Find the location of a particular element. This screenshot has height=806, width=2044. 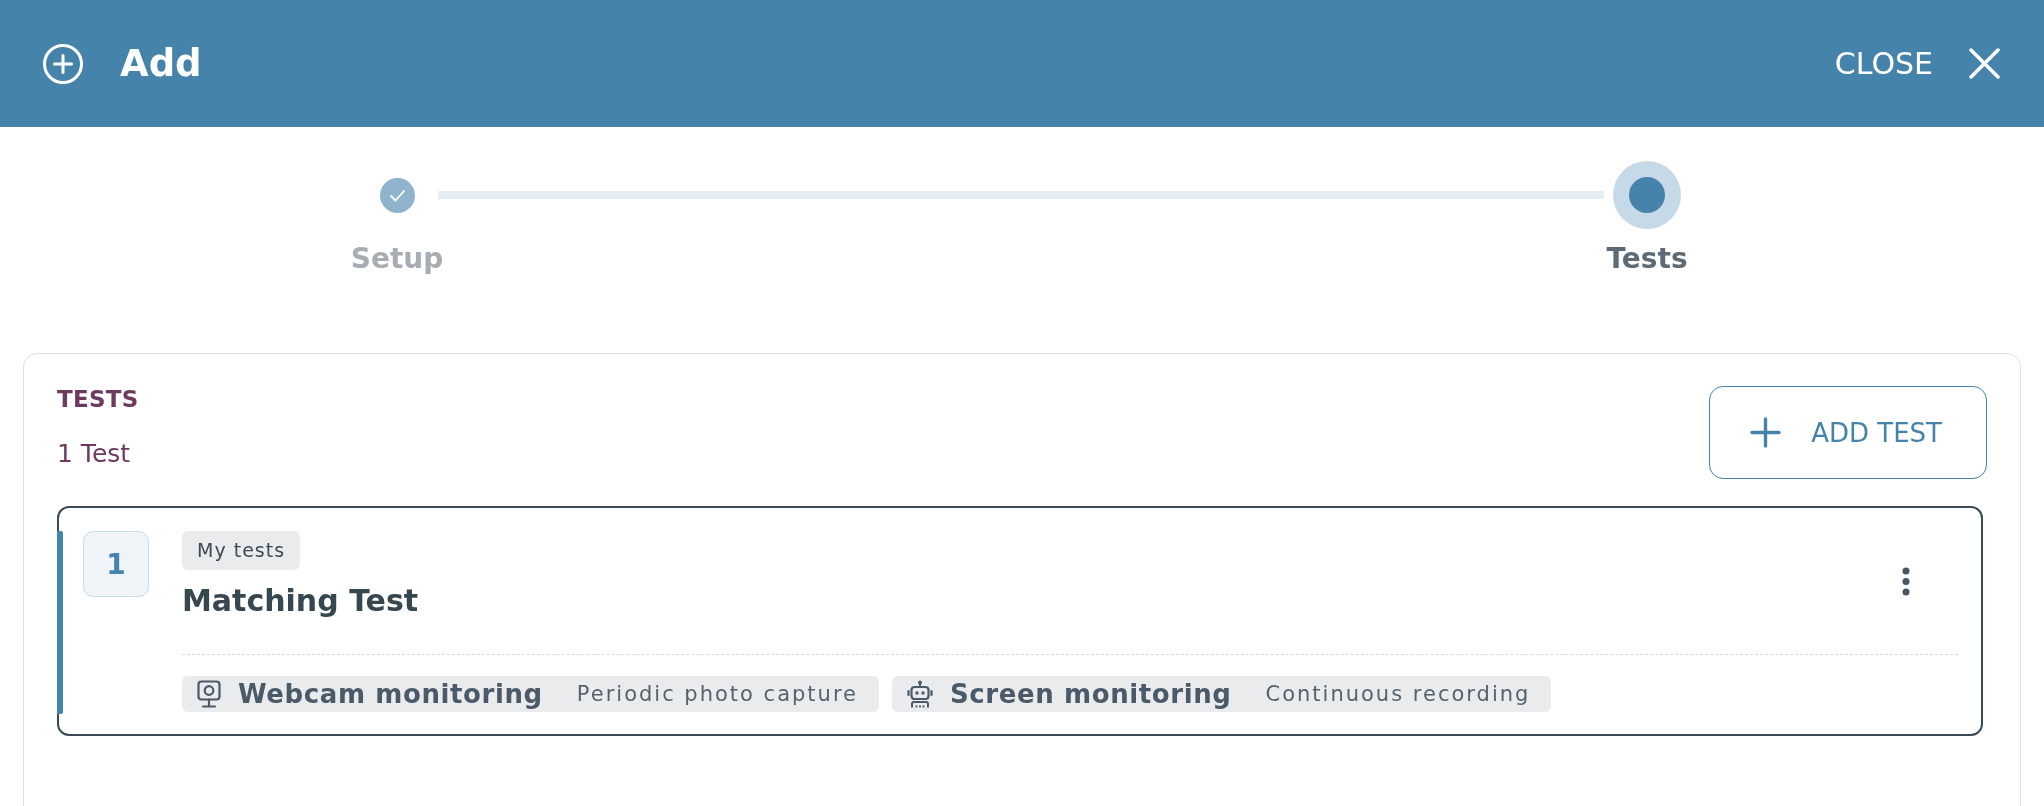

feature-name: Webcam monitoring is located at coordinates (390, 694).